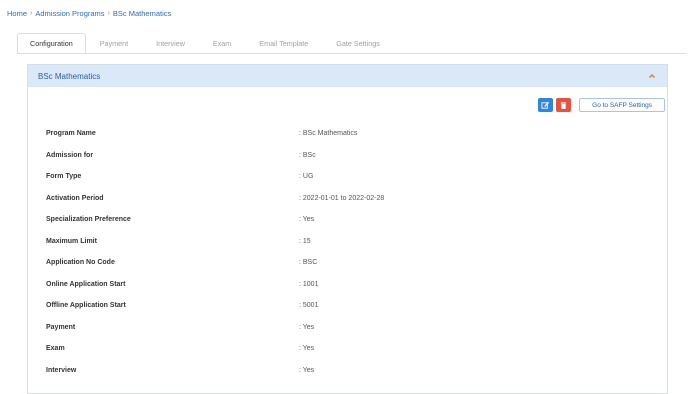  What do you see at coordinates (305, 241) in the screenshot?
I see `detail-value: : 15` at bounding box center [305, 241].